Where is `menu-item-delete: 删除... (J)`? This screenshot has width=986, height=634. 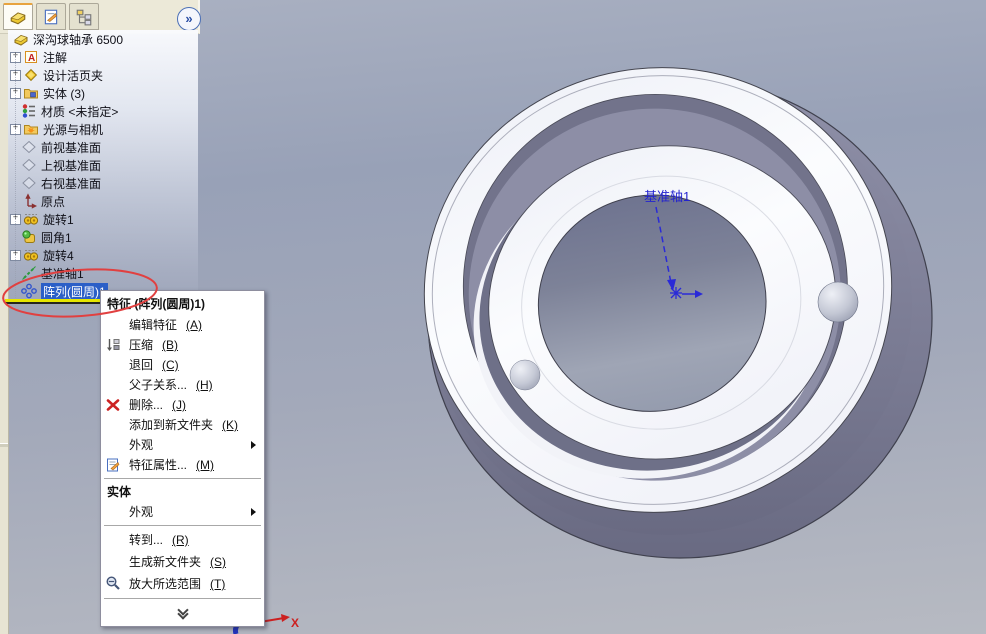
menu-item-delete: 删除... (J) is located at coordinates (182, 405).